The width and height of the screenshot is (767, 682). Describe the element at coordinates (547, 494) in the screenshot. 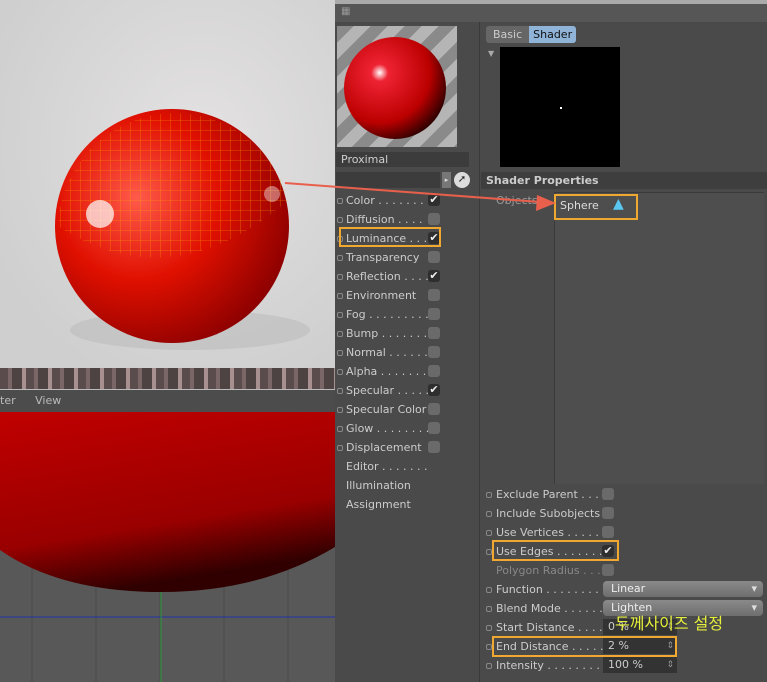

I see `property-label: Exclude Parent . . .` at that location.